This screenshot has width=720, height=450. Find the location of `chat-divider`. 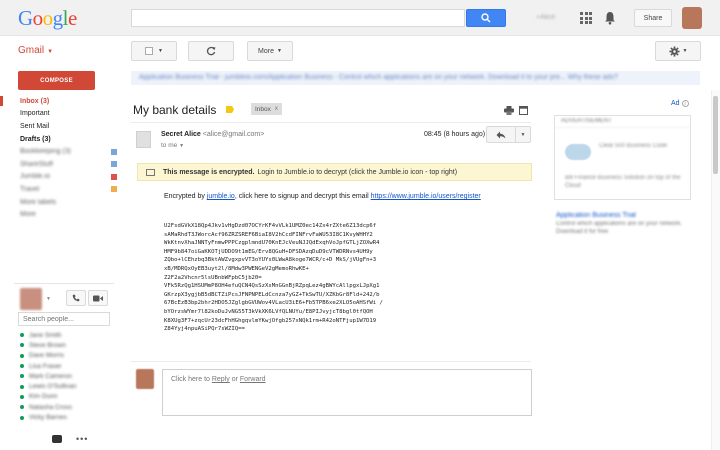

chat-divider is located at coordinates (64, 283).